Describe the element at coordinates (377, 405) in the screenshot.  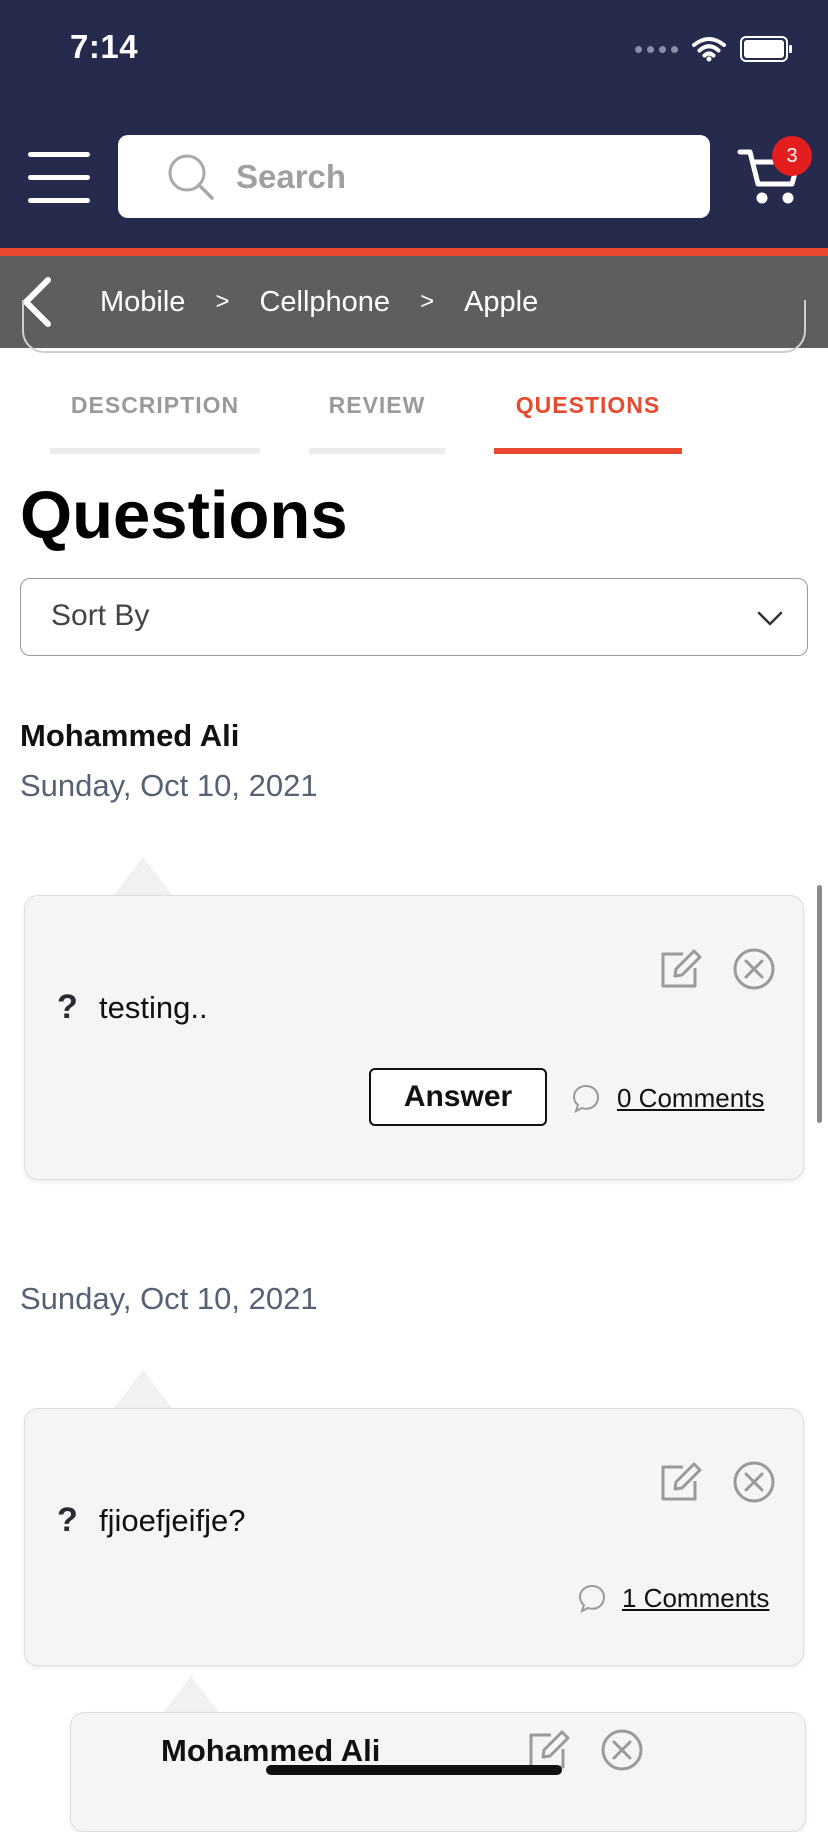
I see `tab-review: REVIEW` at that location.